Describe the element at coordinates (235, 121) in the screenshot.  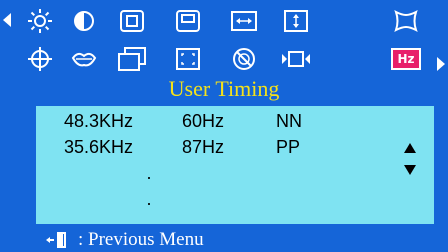
I see `timing-row: 48.3KHz 60Hz NN` at that location.